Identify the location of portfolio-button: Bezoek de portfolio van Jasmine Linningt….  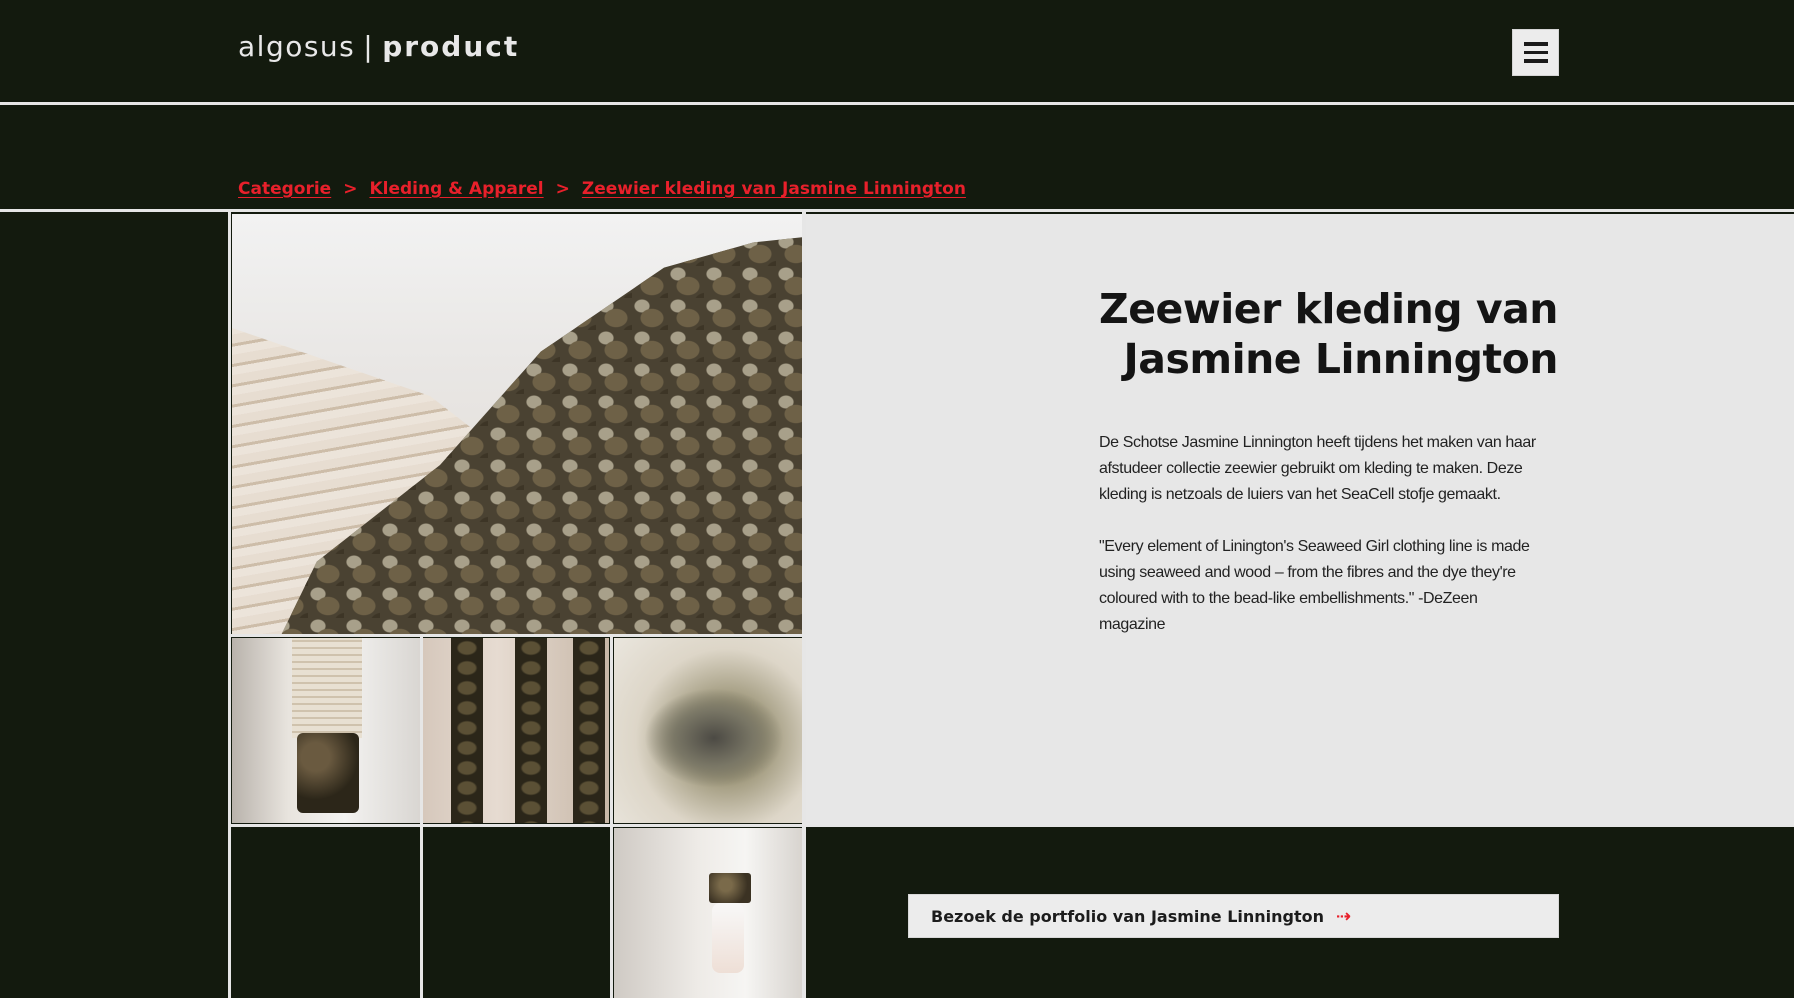
(1233, 916).